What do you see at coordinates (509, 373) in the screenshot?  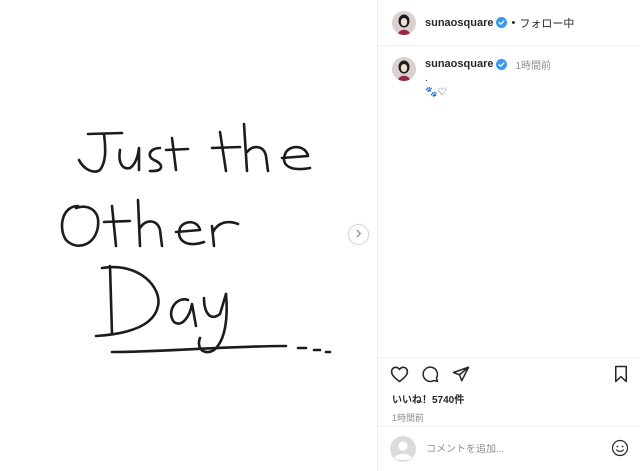 I see `action-icons` at bounding box center [509, 373].